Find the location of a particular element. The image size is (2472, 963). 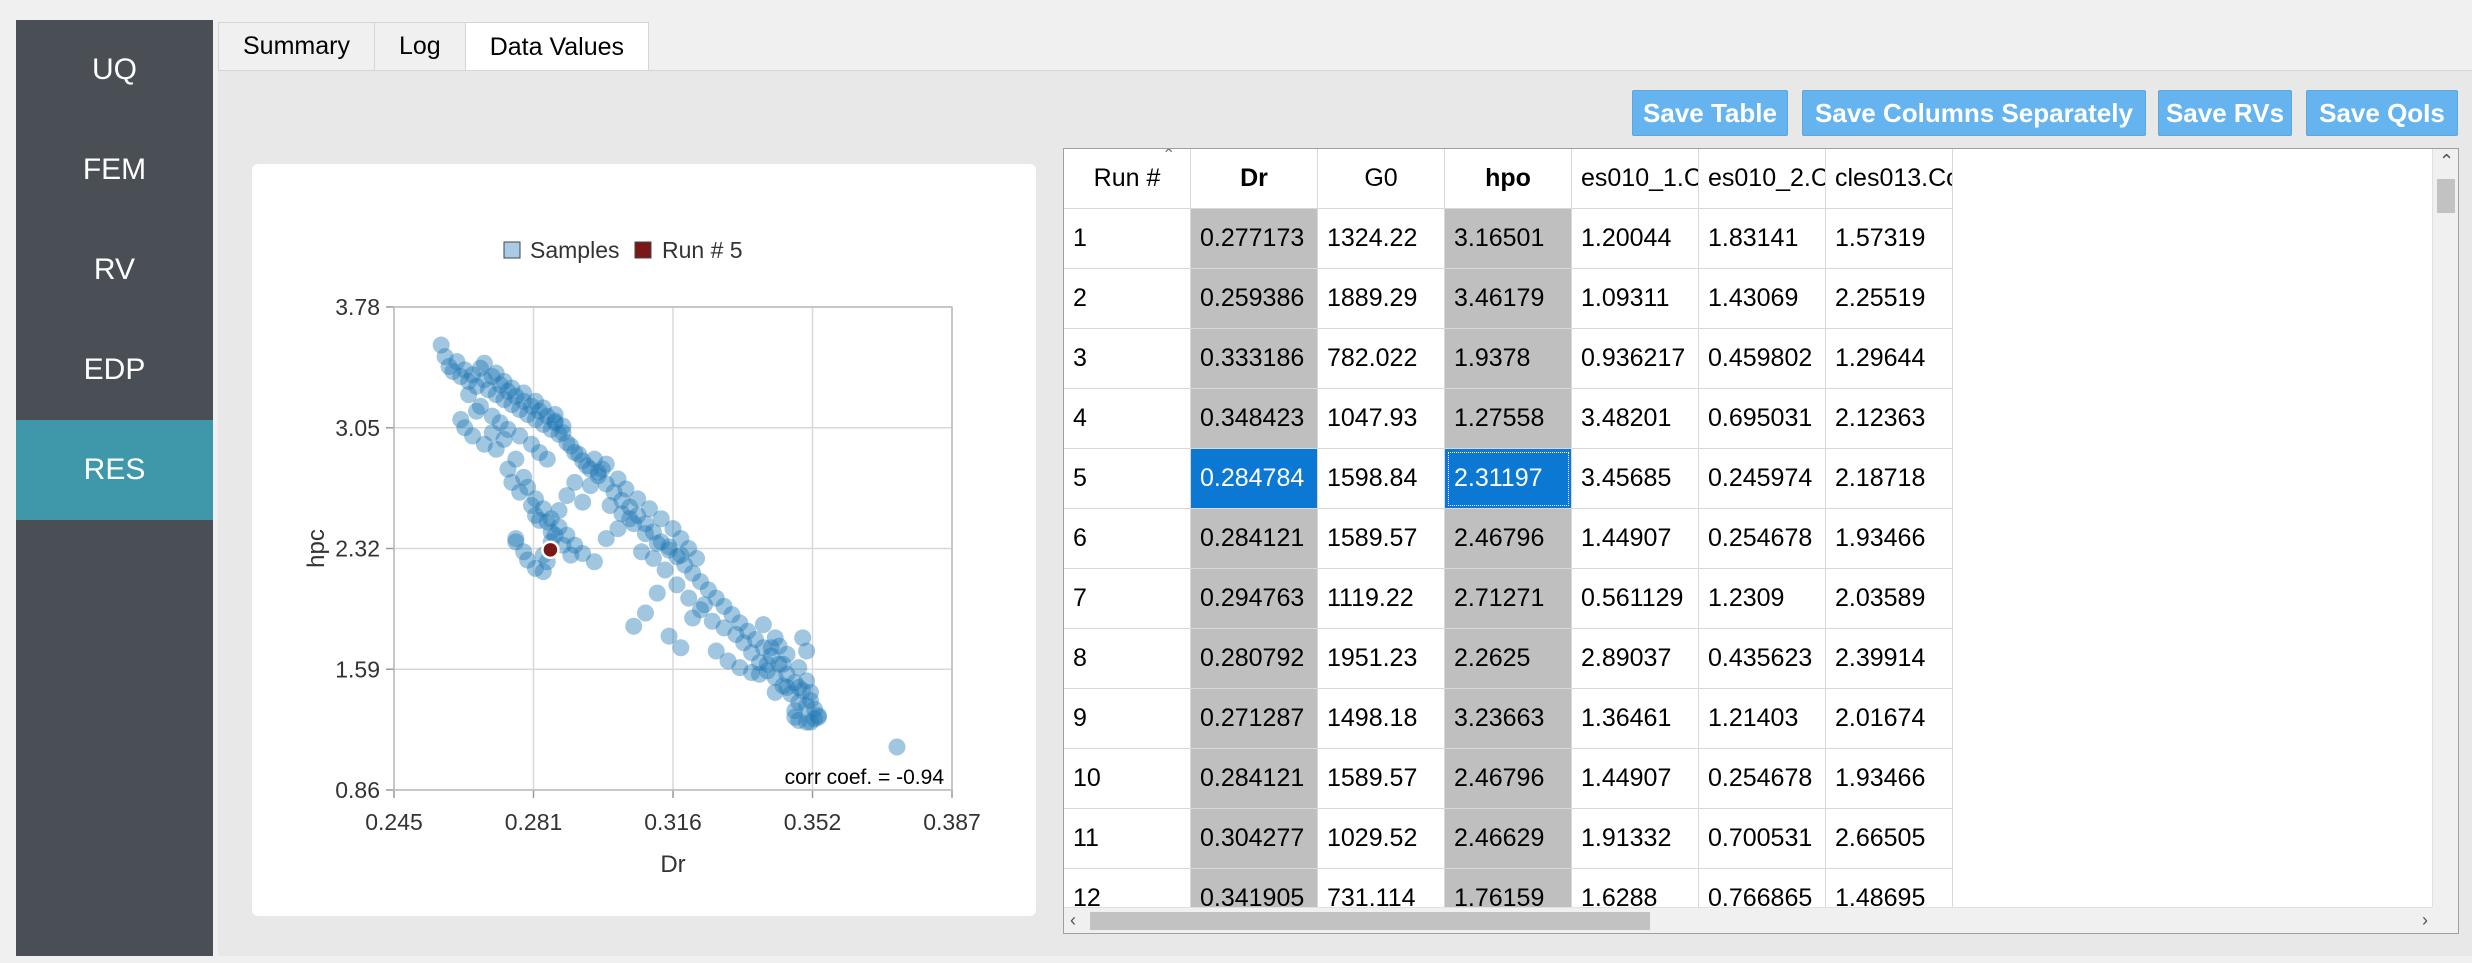

table-cell: 1119.22 is located at coordinates (1381, 599).